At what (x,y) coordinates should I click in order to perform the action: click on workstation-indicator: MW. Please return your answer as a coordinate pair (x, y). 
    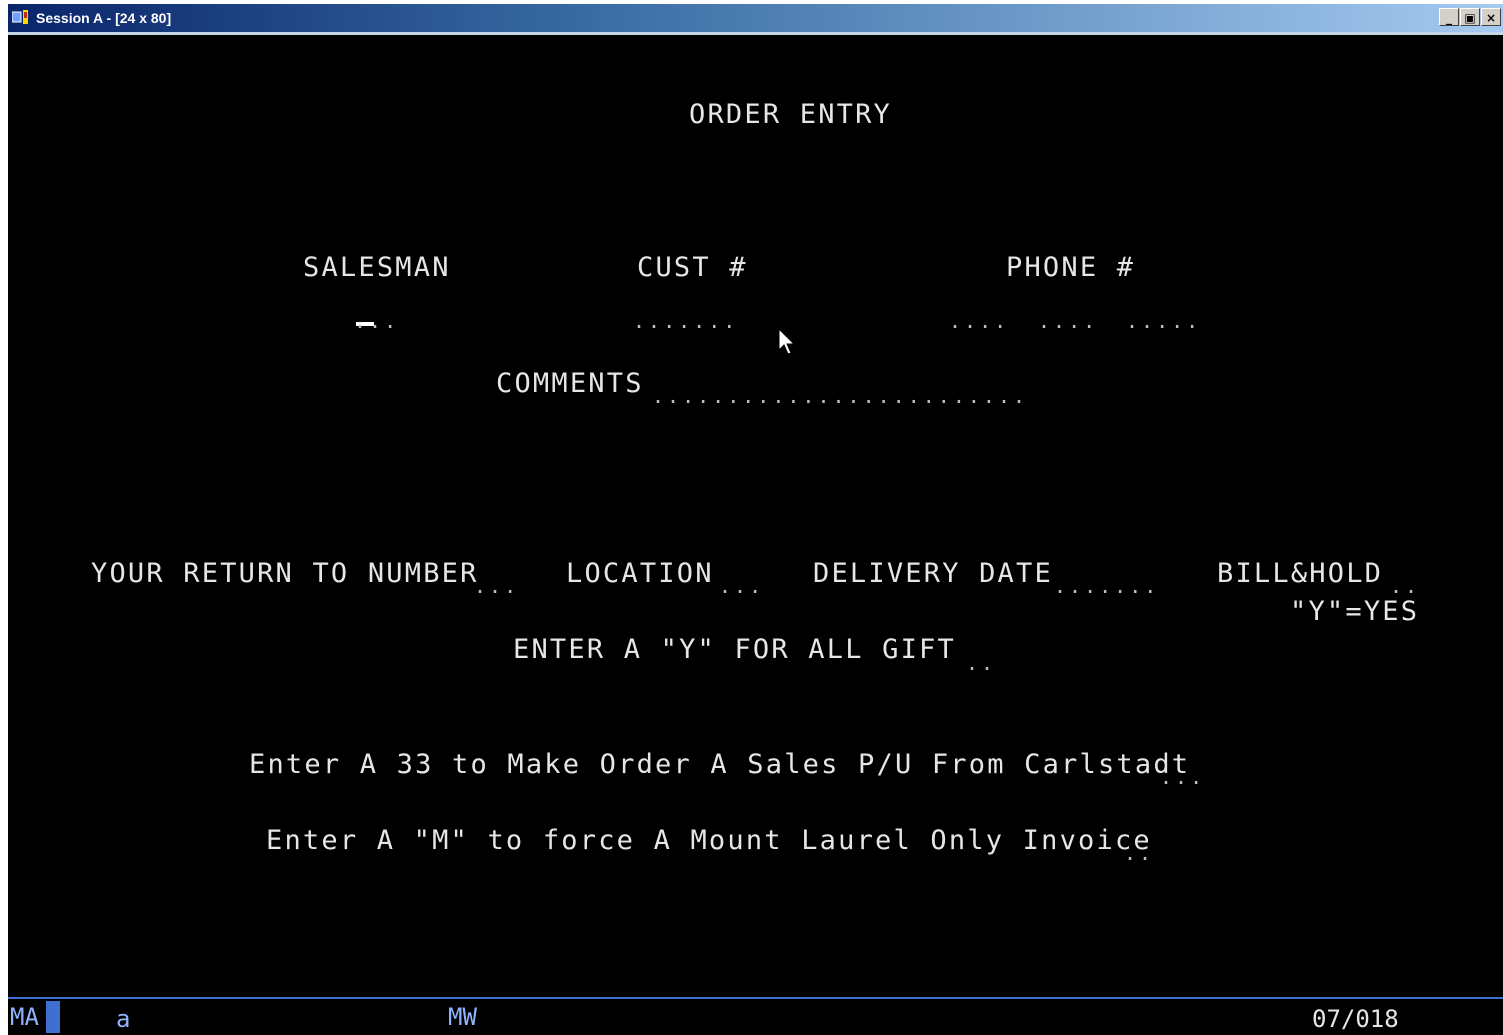
    Looking at the image, I should click on (462, 1017).